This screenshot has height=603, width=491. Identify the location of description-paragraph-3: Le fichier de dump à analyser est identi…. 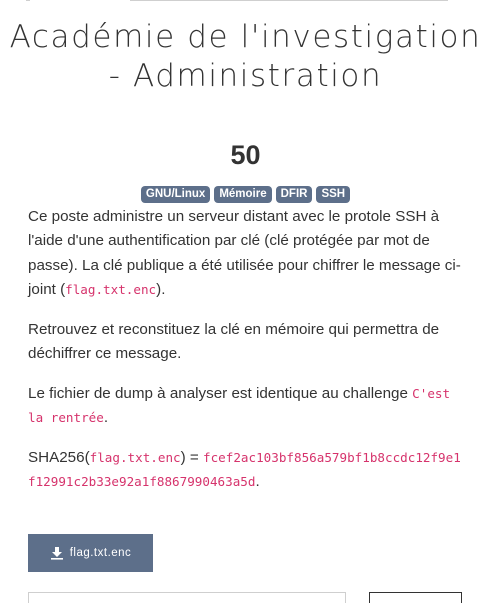
(248, 406).